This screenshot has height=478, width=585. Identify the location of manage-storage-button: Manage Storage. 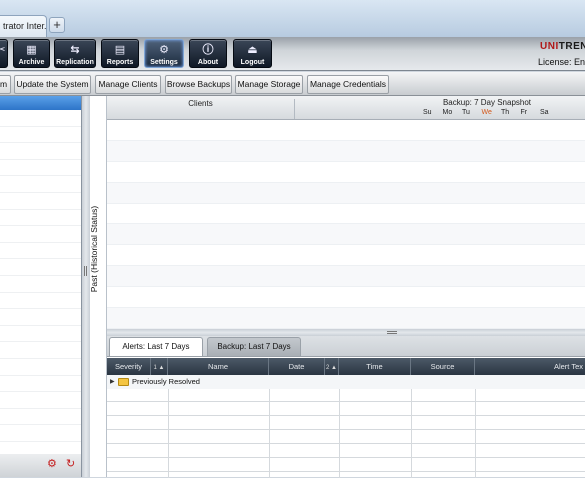
(269, 84).